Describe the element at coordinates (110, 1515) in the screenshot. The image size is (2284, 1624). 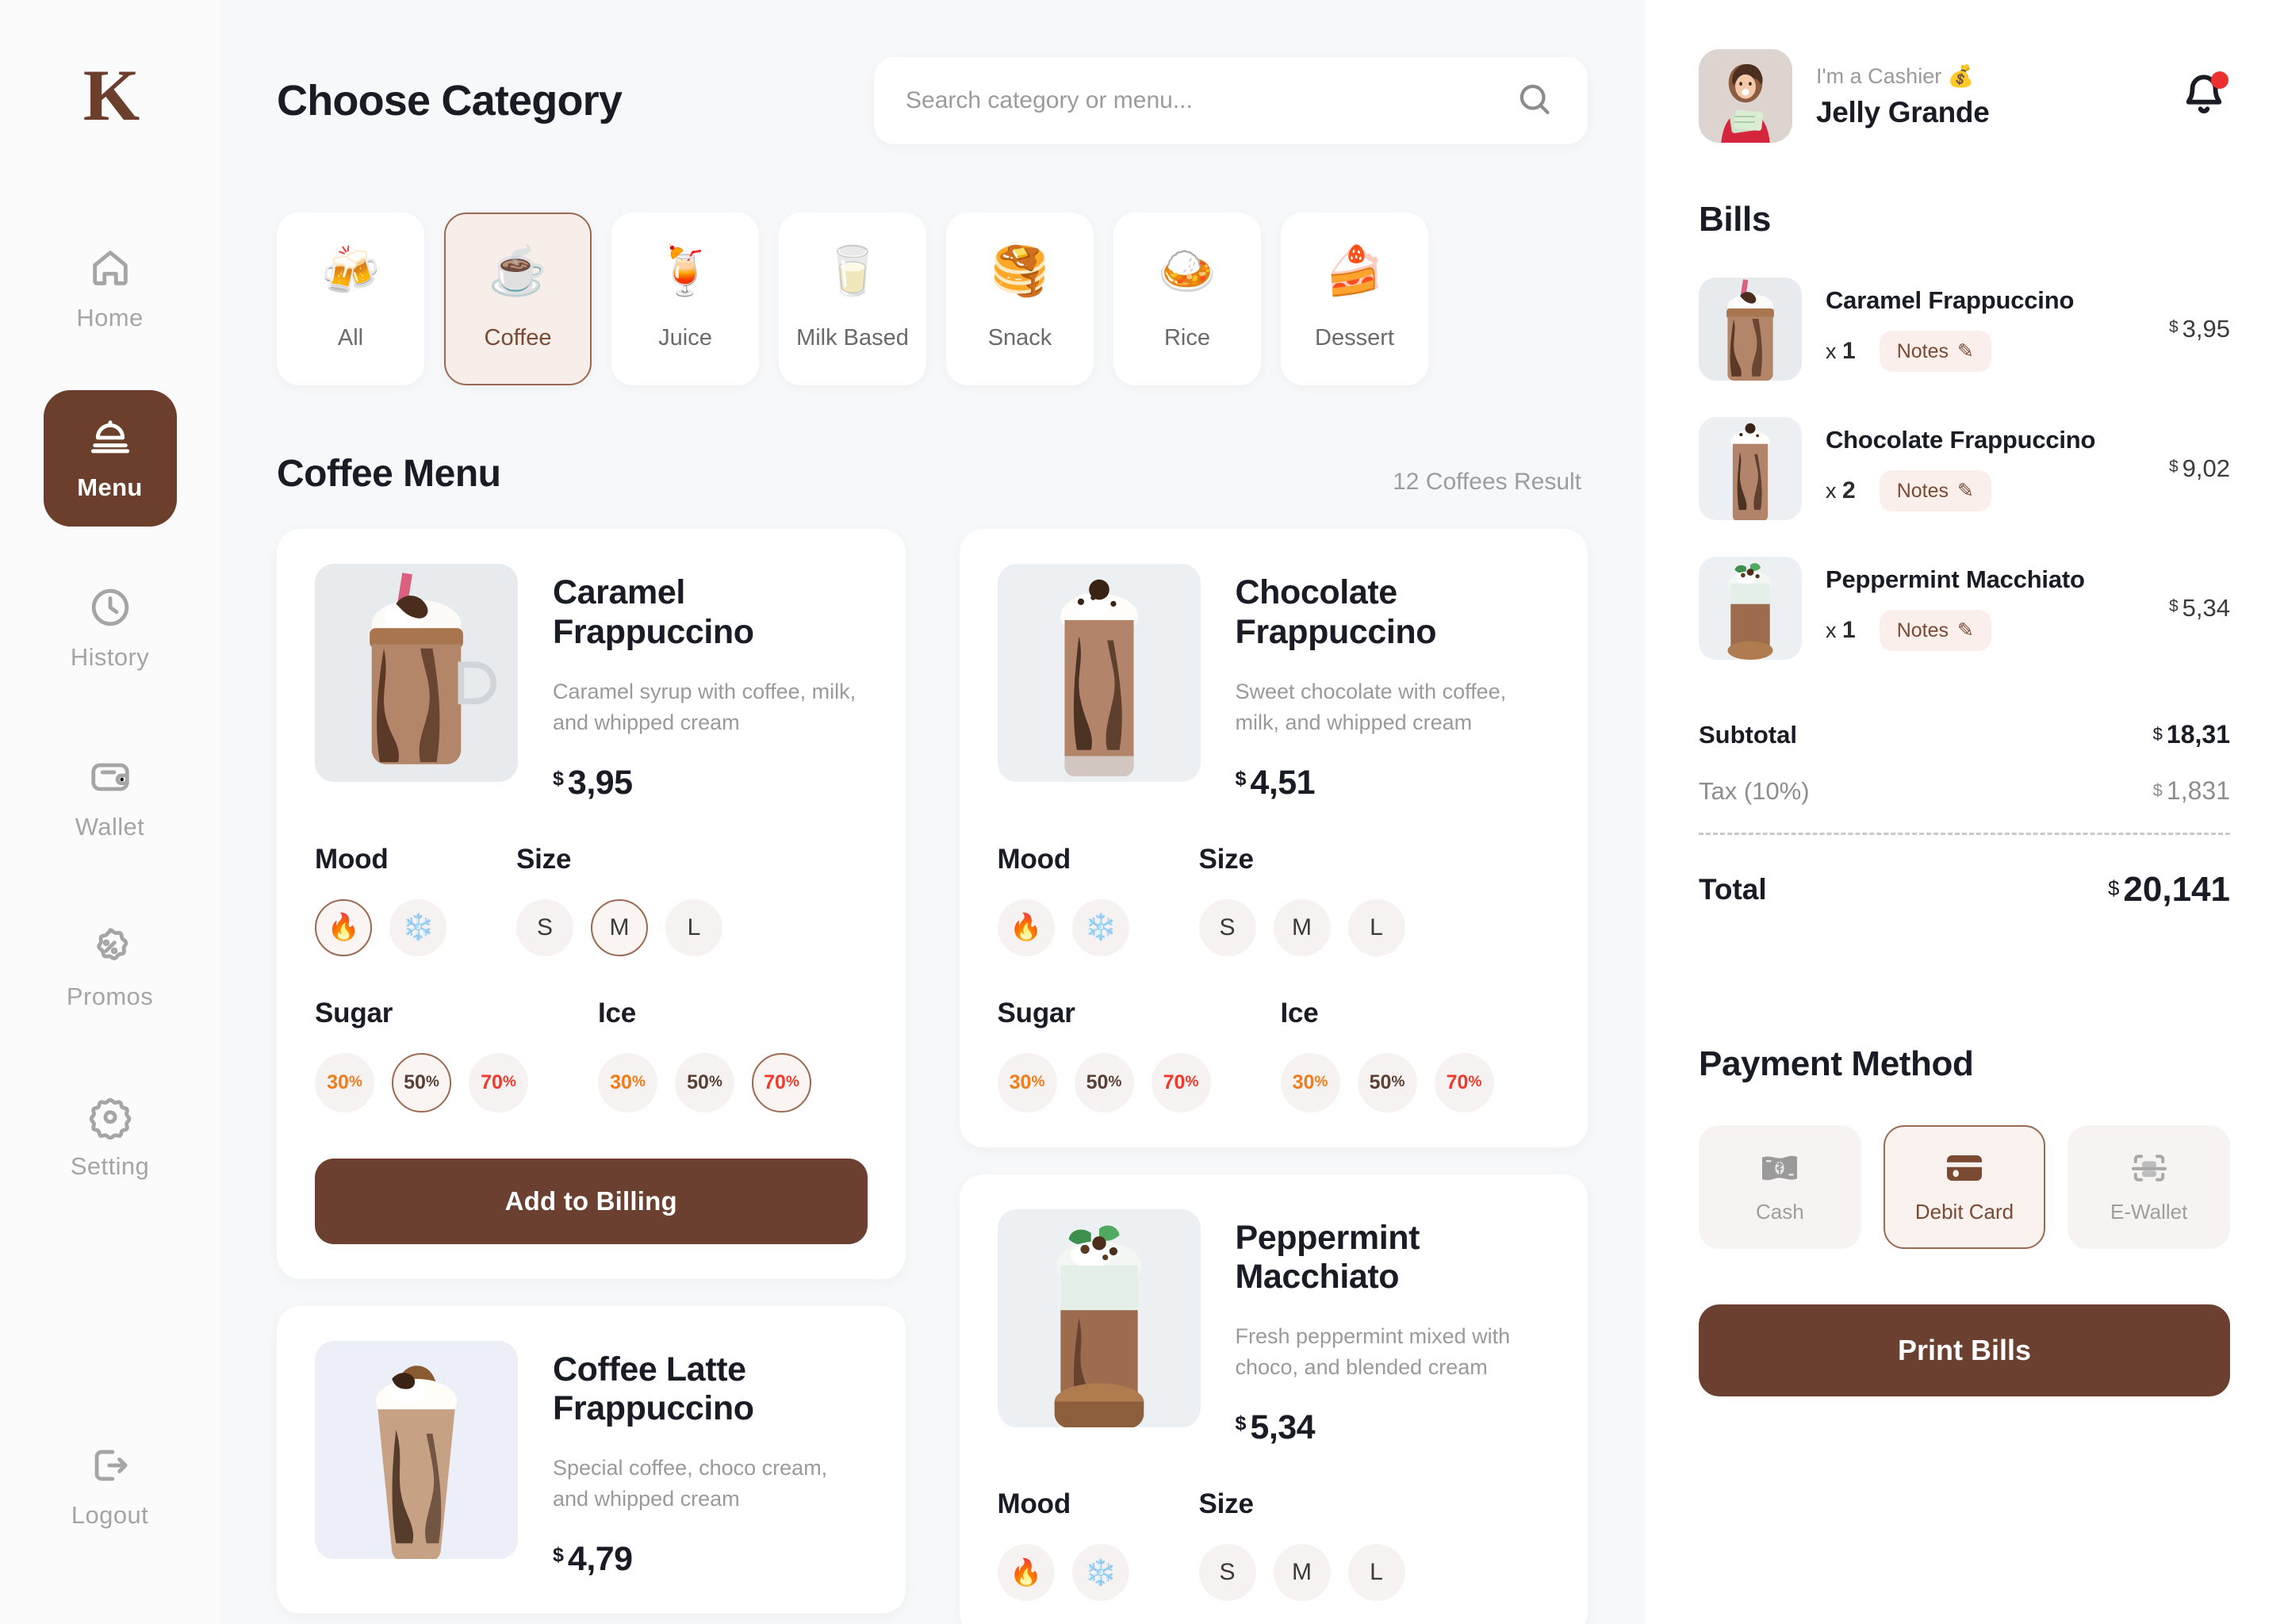
I see `sidebar-item-label: Logout` at that location.